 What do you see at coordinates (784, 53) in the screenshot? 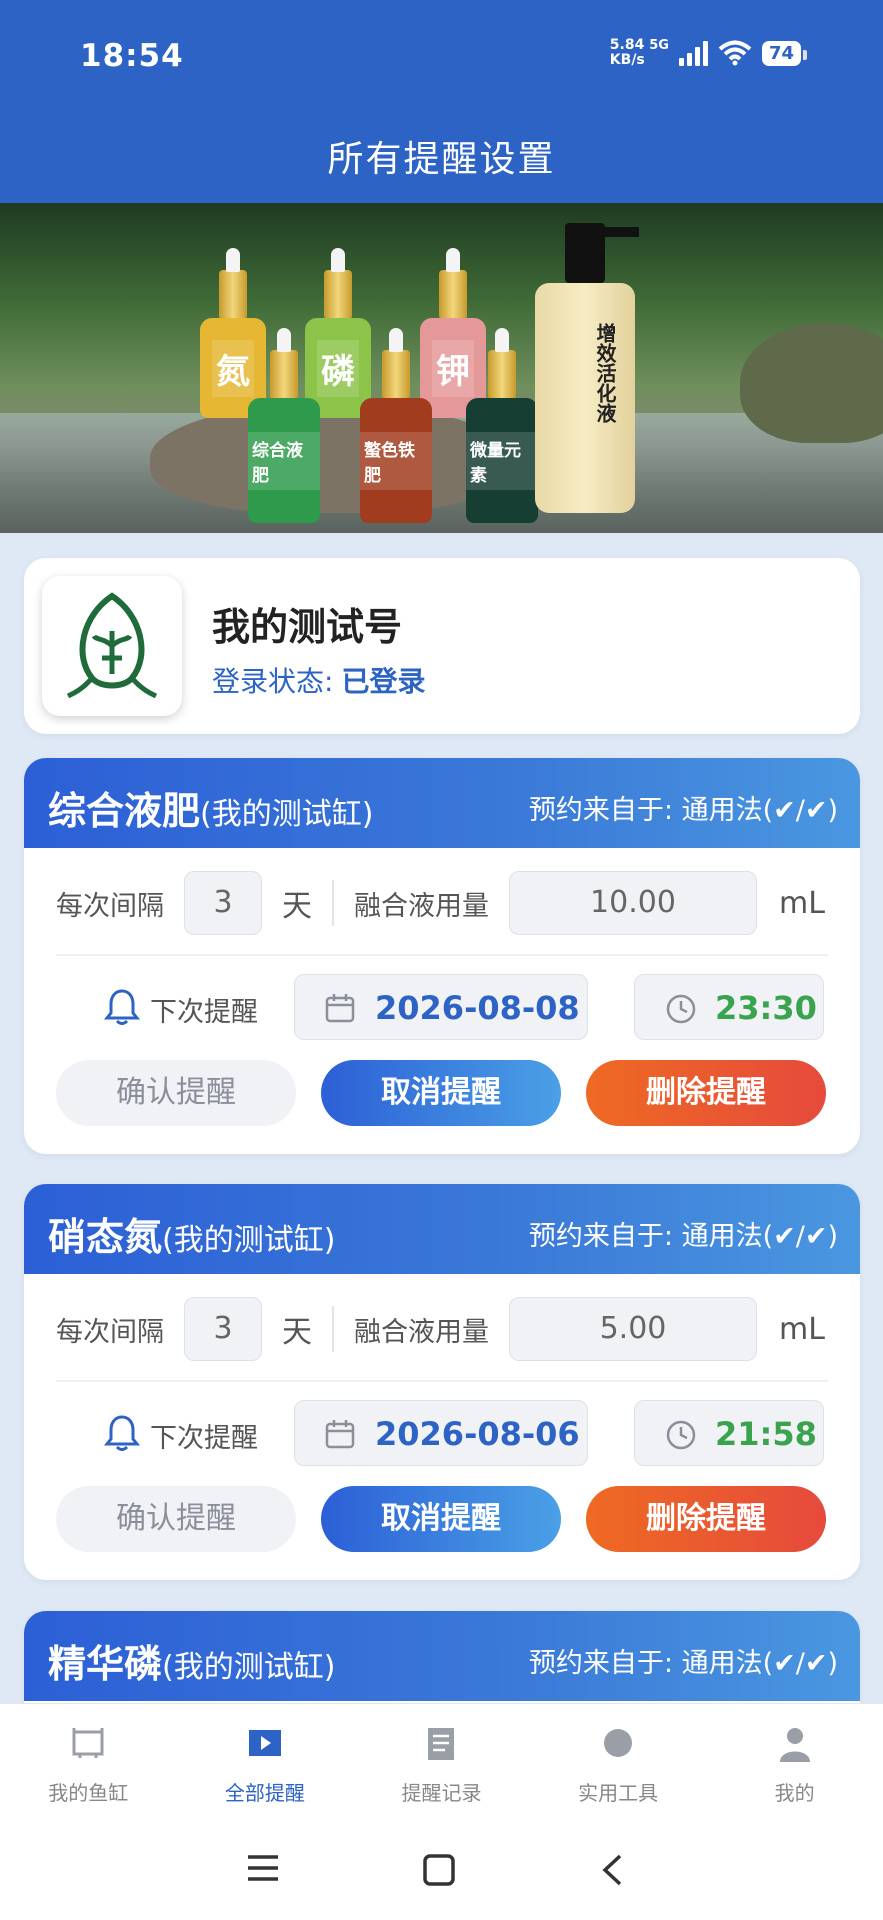
I see `battery-indicator: 74` at bounding box center [784, 53].